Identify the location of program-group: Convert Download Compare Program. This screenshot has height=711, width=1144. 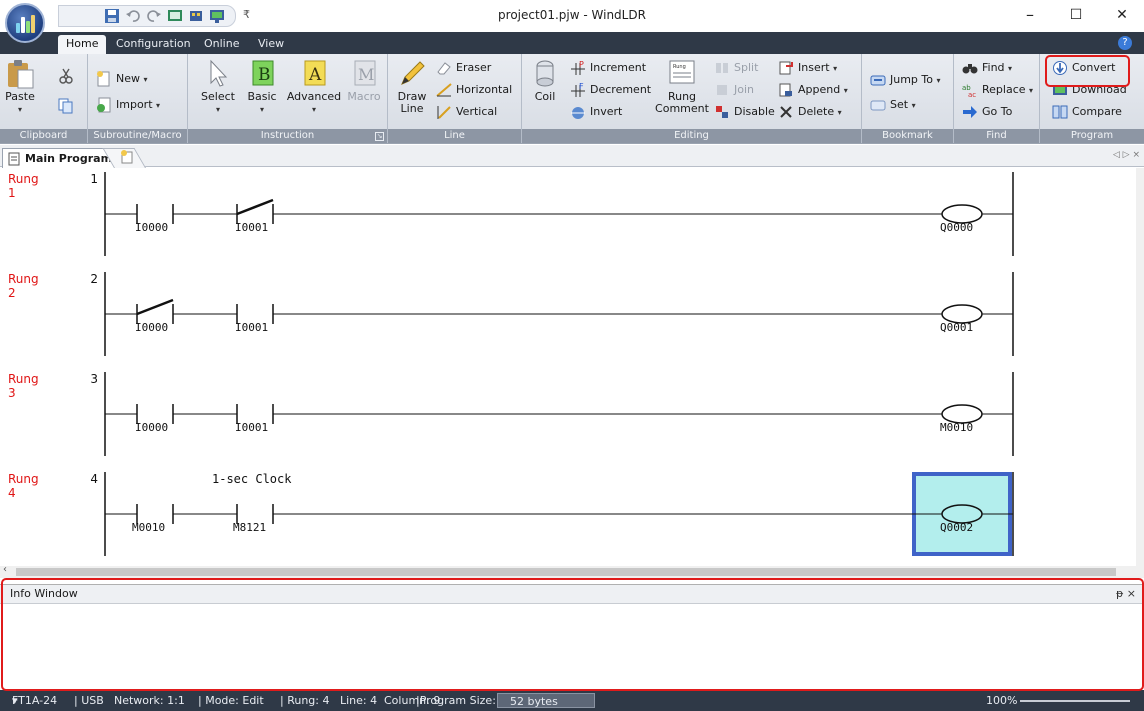
(1092, 98).